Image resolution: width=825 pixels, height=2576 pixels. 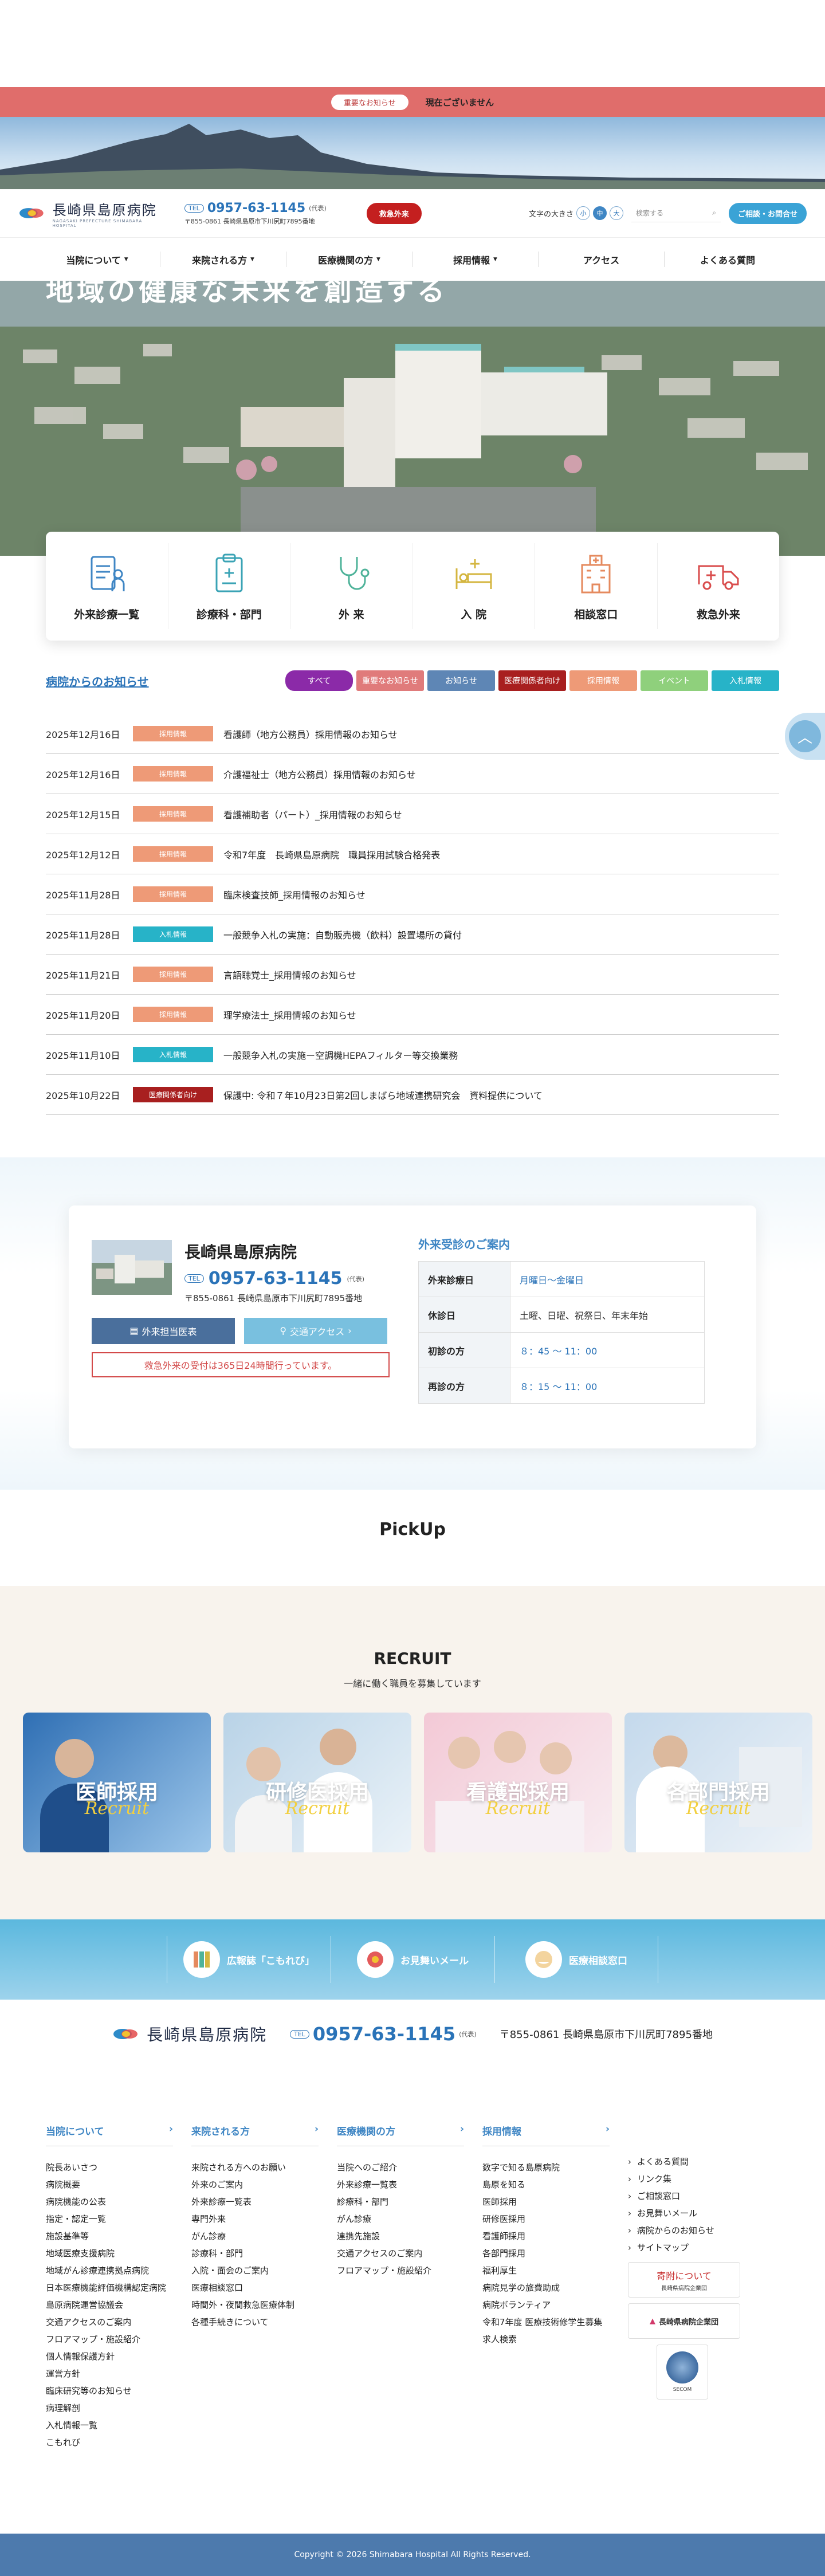 I want to click on quick-link-inpatient: 入 院, so click(x=474, y=586).